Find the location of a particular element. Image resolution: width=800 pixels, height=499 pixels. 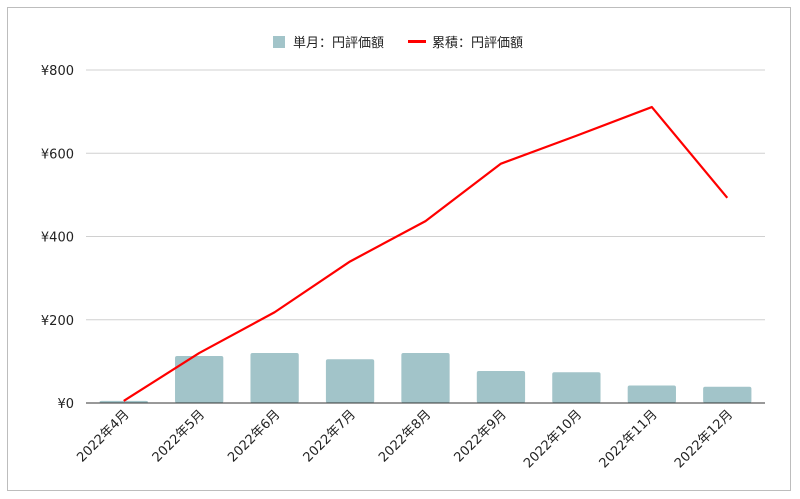

y-tick-label: ¥0 is located at coordinates (65, 404).